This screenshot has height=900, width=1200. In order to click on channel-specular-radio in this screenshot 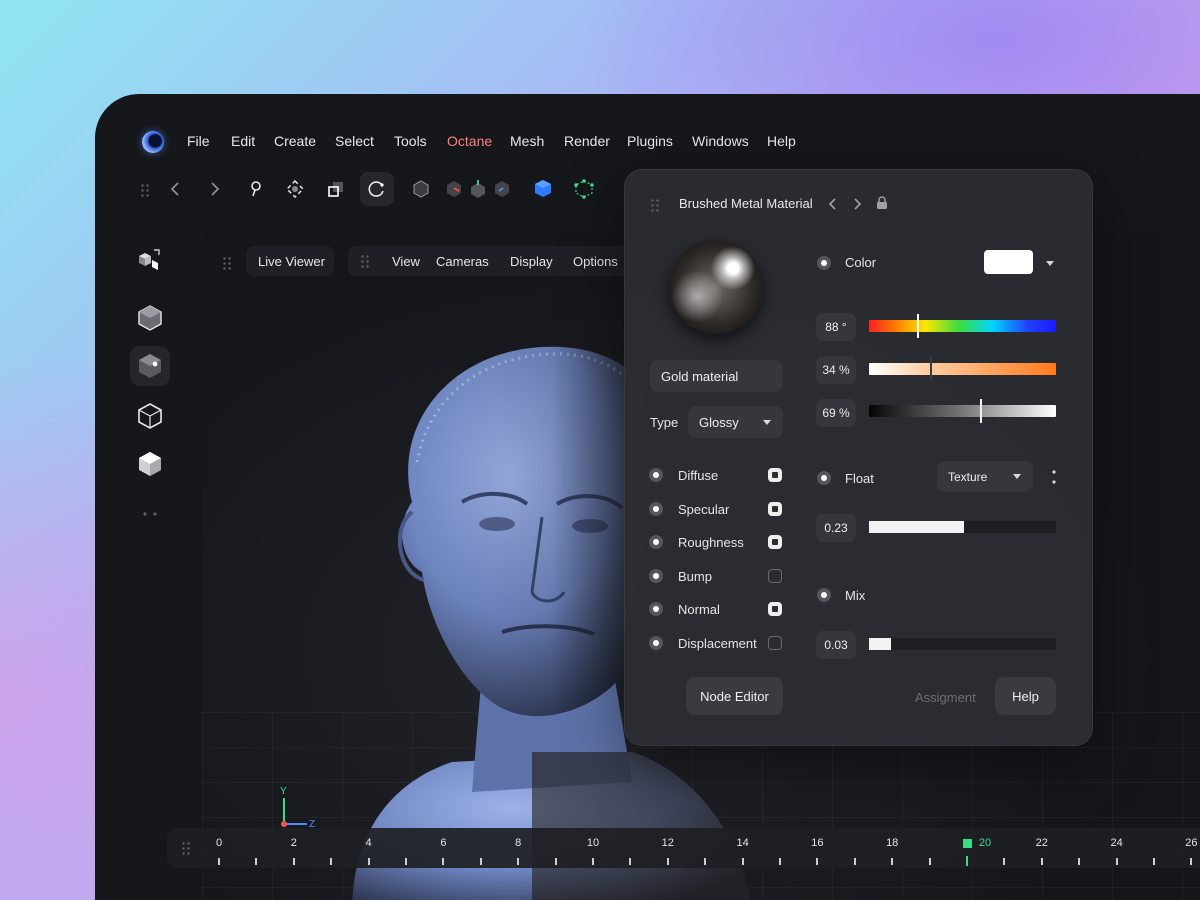, I will do `click(656, 509)`.